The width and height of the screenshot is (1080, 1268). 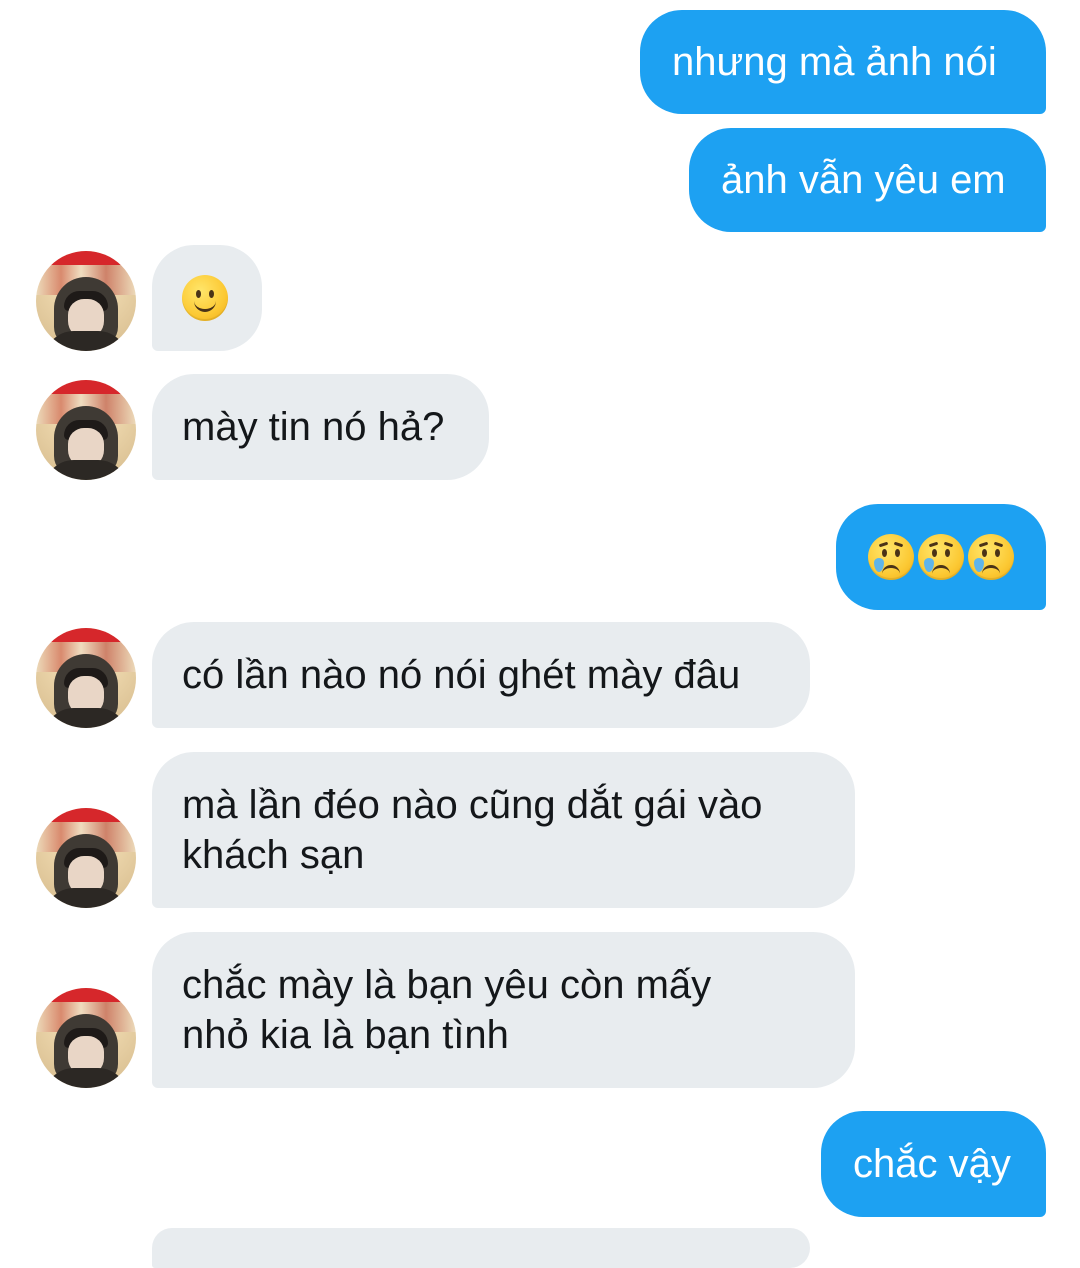 I want to click on message-text-line: khách sạn, so click(x=273, y=855).